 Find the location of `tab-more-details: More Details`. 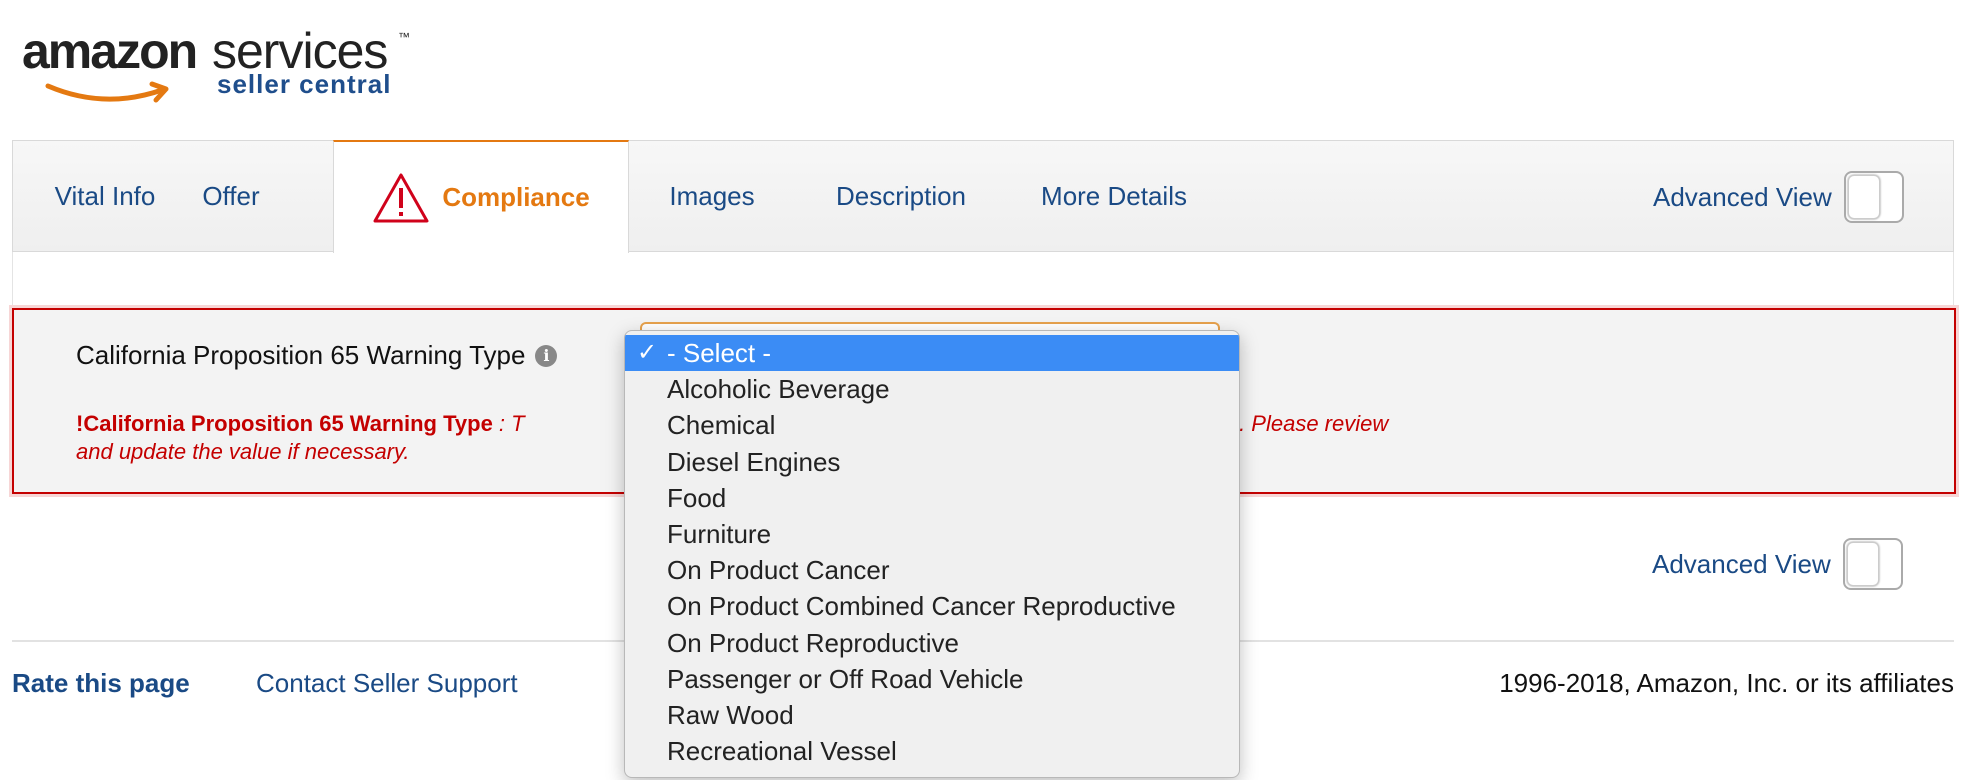

tab-more-details: More Details is located at coordinates (1114, 196).